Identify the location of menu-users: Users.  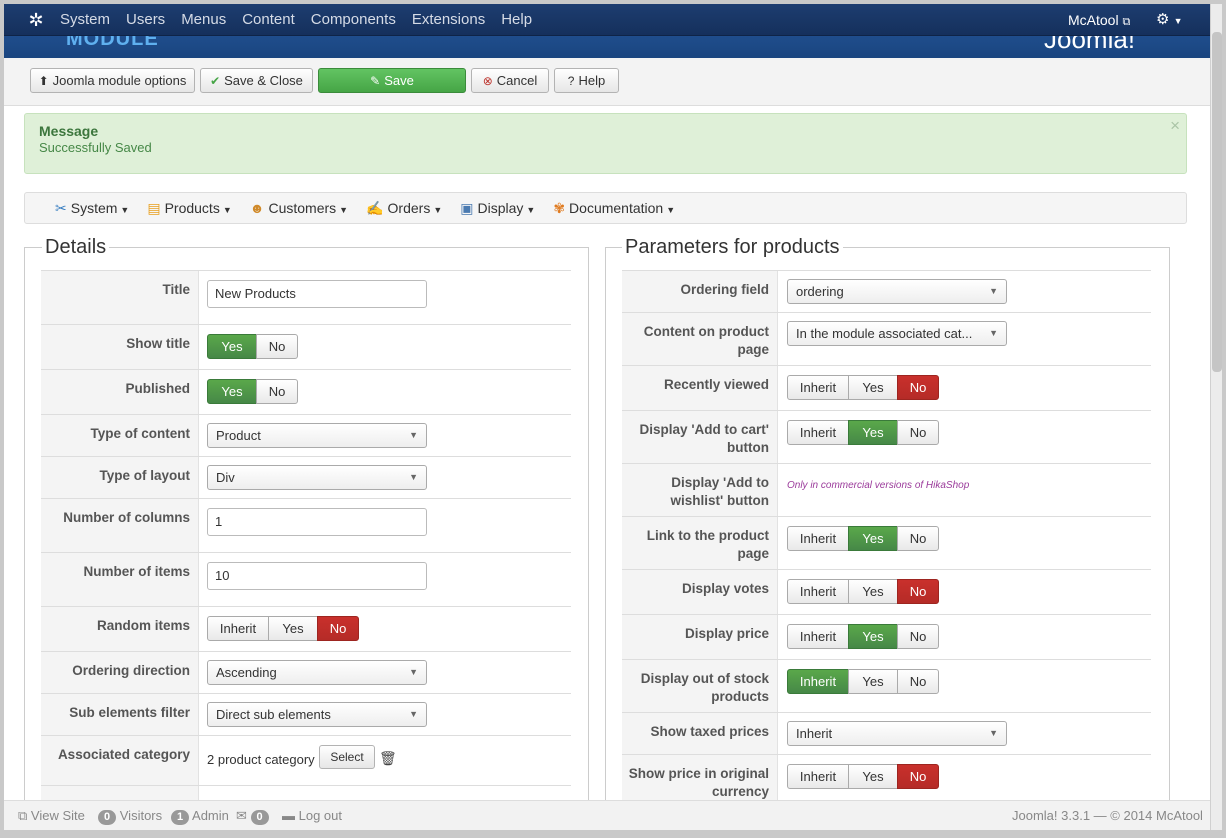
(145, 20).